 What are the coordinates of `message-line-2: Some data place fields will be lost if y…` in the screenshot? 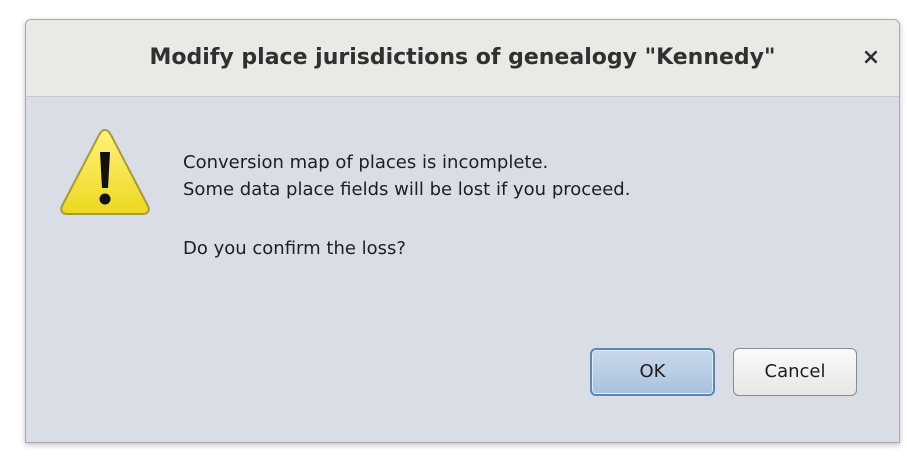 It's located at (407, 189).